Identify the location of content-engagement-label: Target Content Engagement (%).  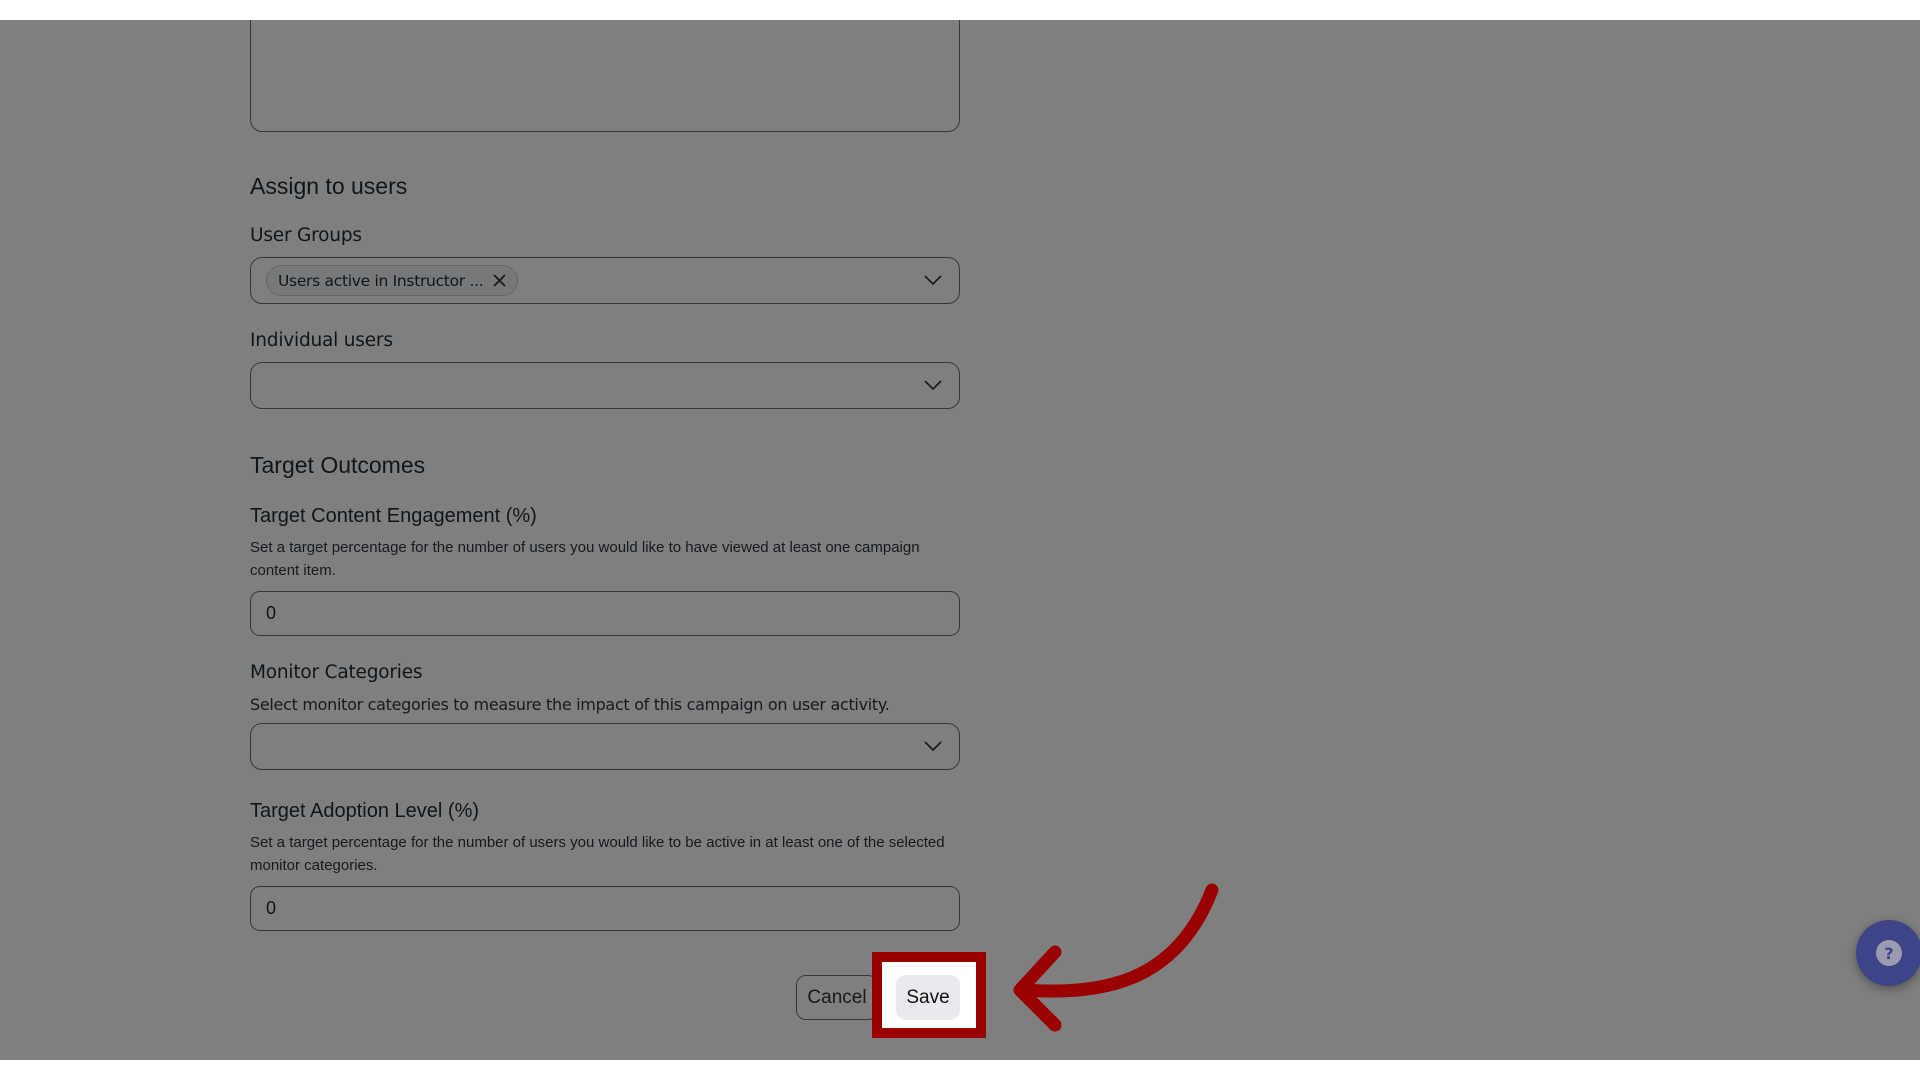
(393, 516).